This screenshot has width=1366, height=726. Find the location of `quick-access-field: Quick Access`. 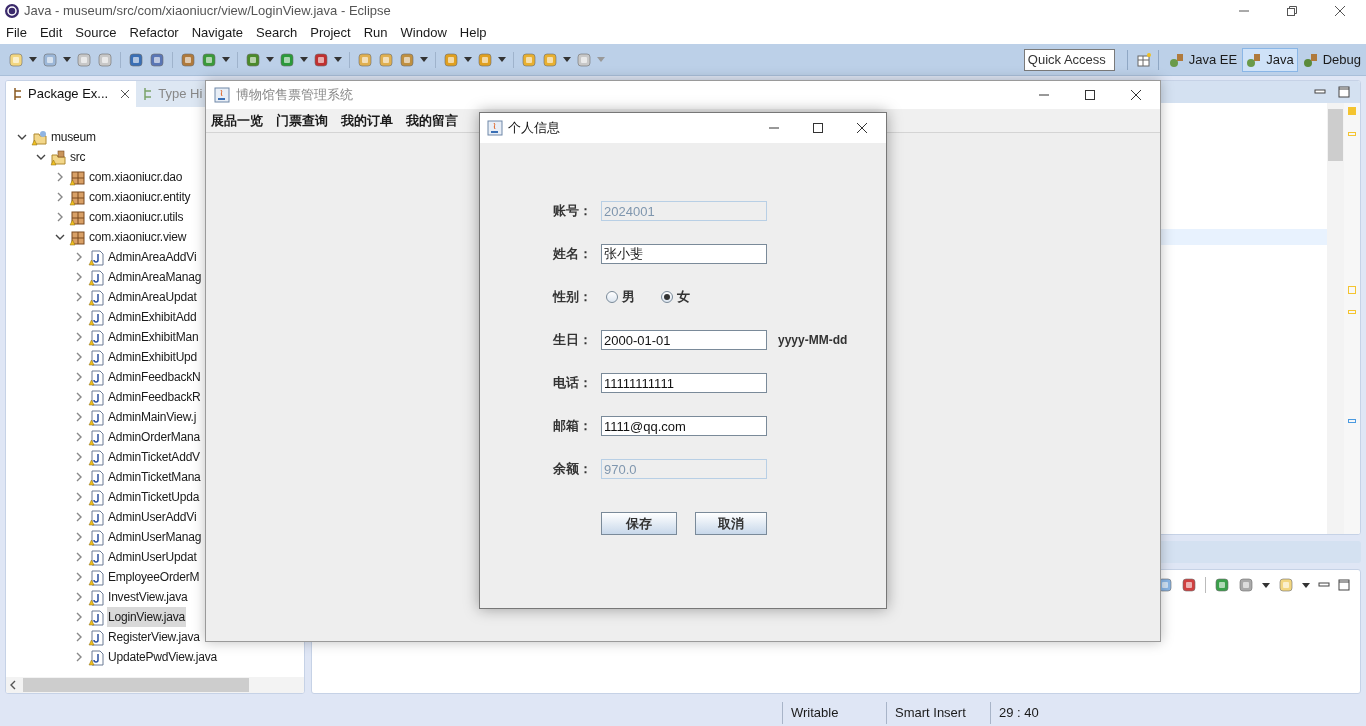

quick-access-field: Quick Access is located at coordinates (1069, 59).